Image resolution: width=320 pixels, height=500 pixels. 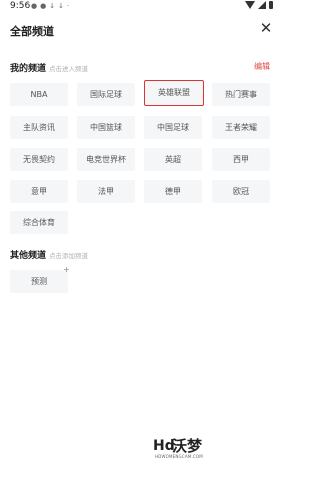 What do you see at coordinates (106, 94) in the screenshot?
I see `channel-chip: 国际足球` at bounding box center [106, 94].